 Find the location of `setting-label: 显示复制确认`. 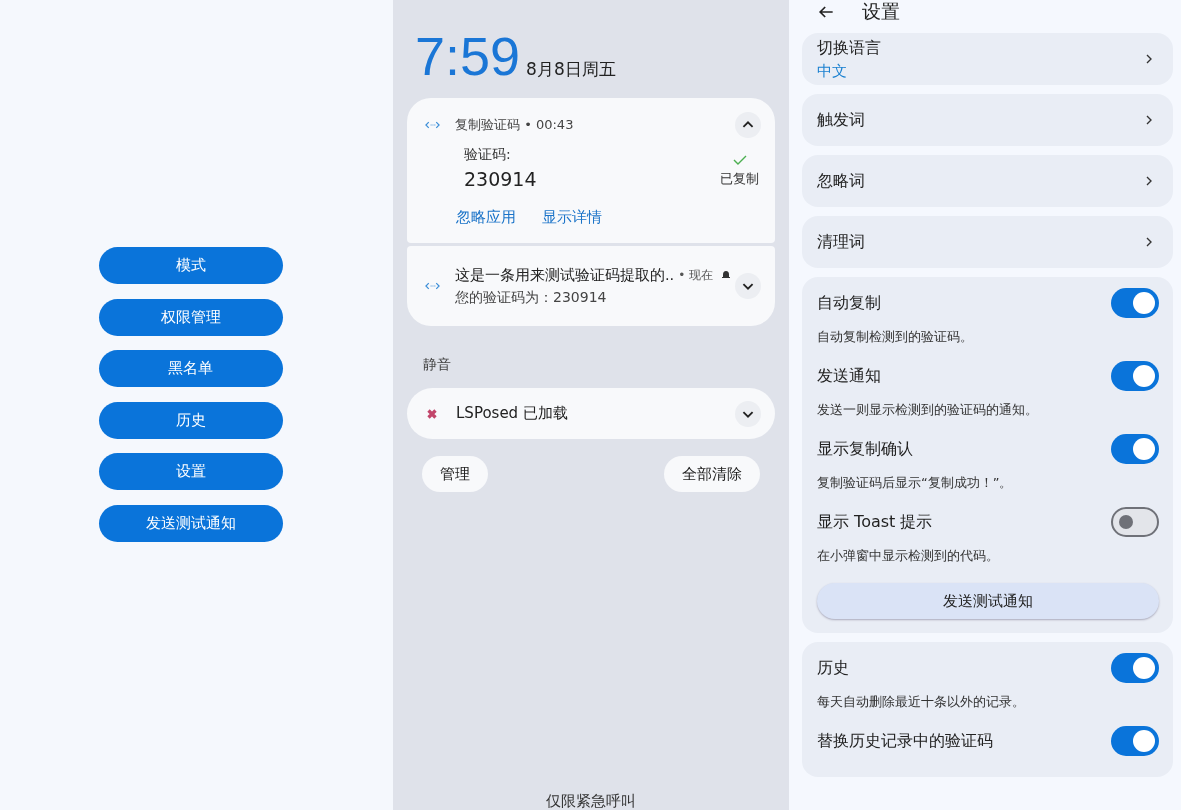

setting-label: 显示复制确认 is located at coordinates (865, 449).